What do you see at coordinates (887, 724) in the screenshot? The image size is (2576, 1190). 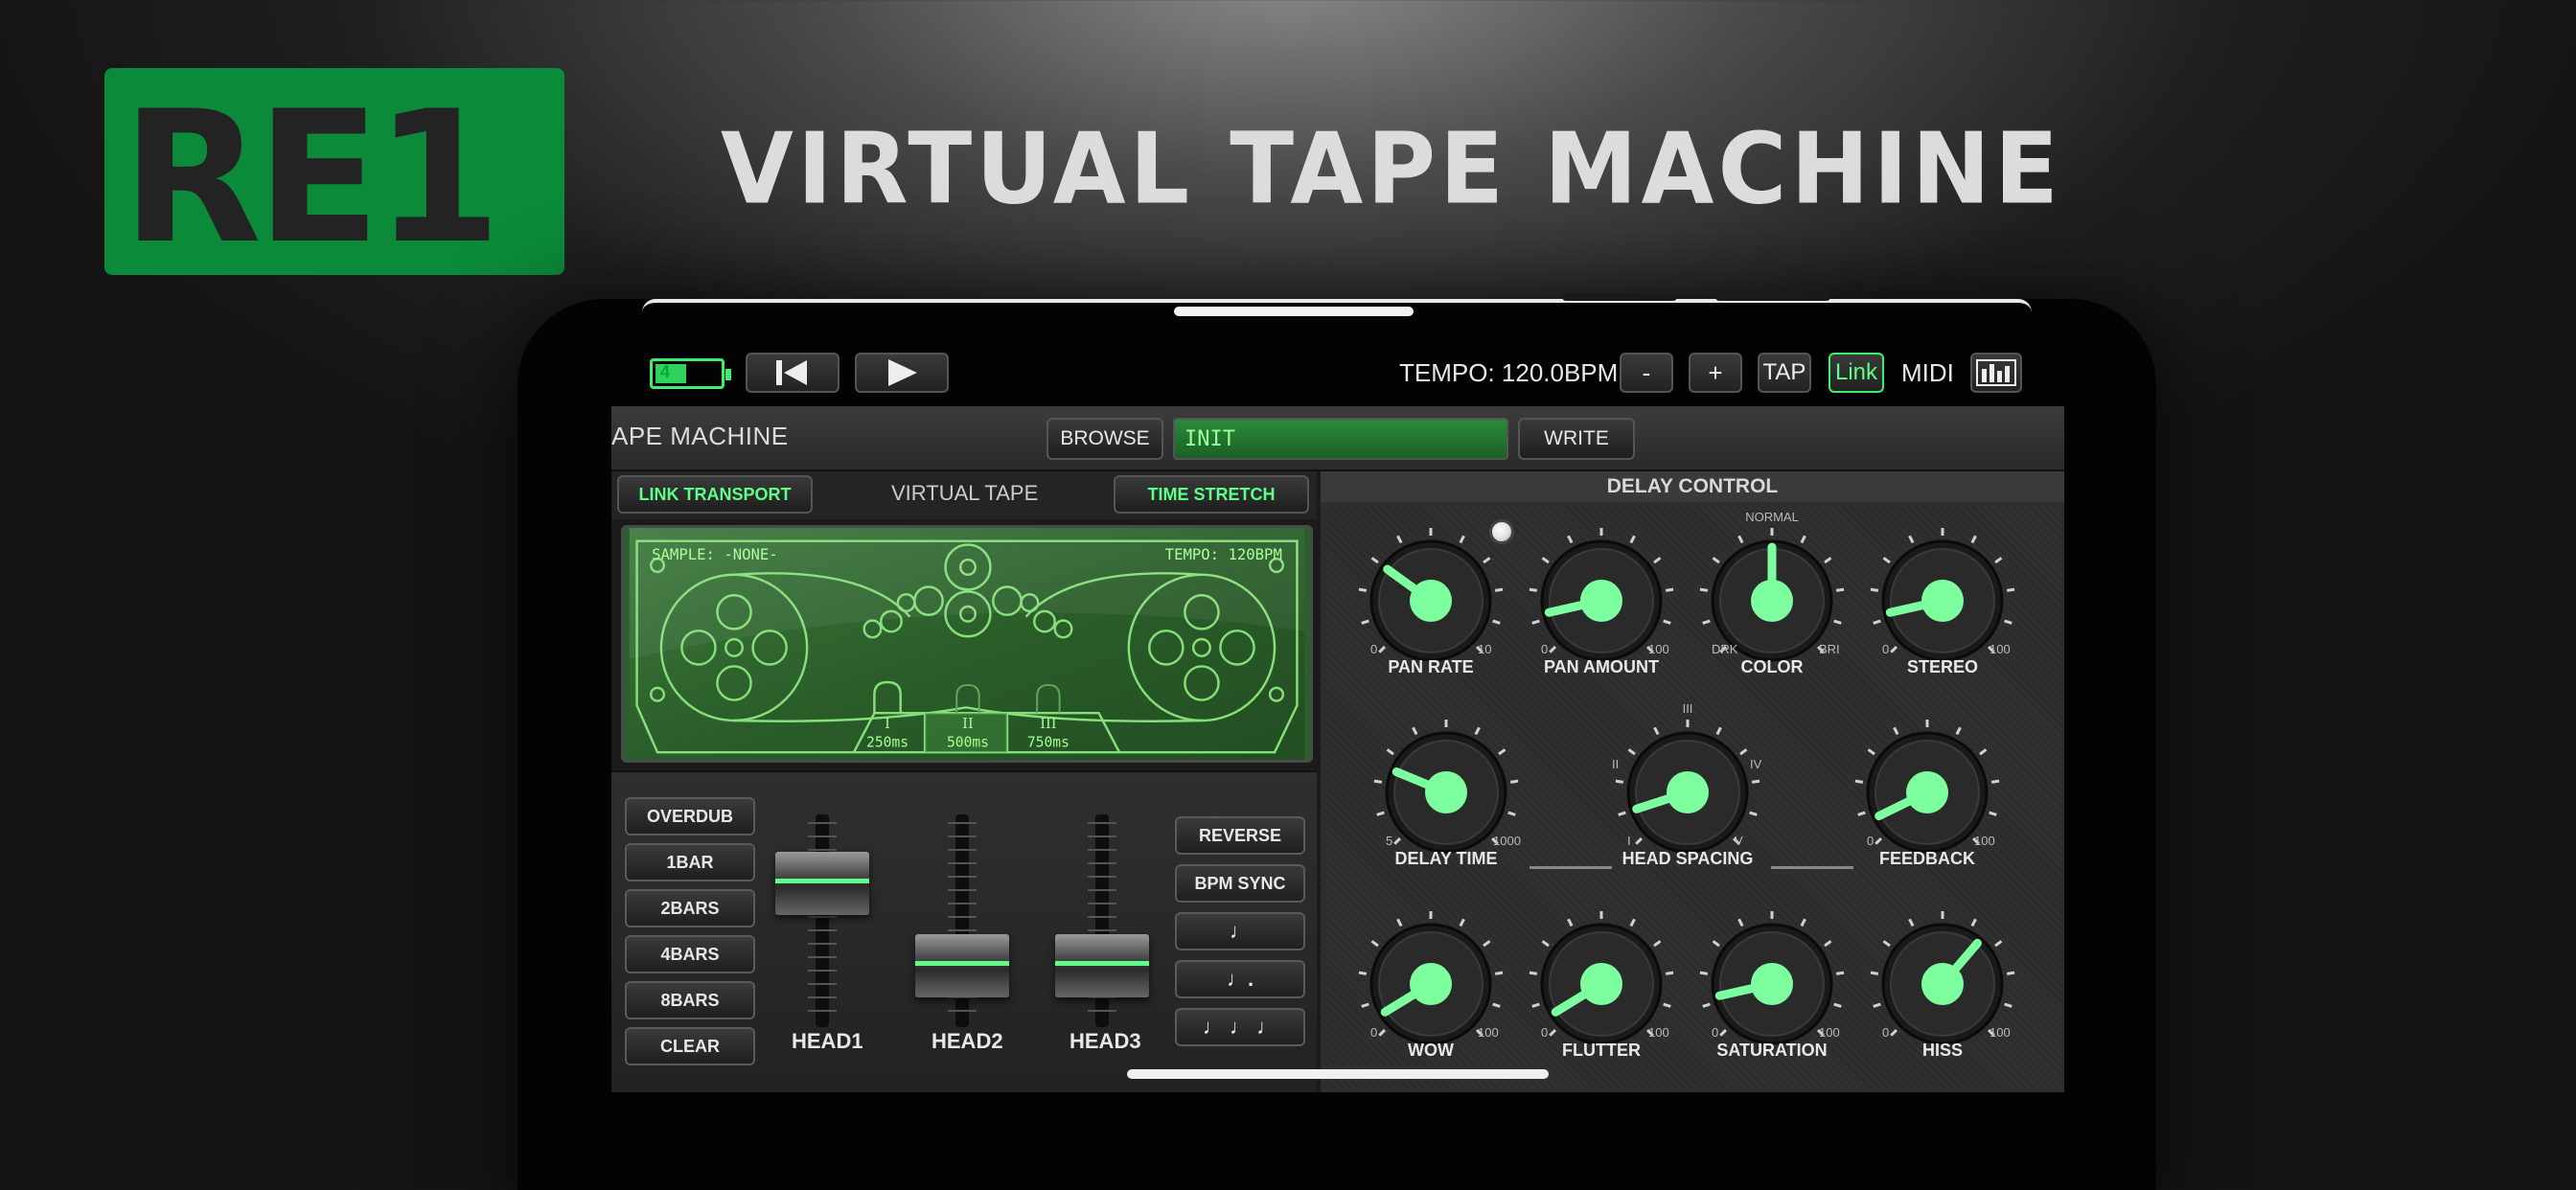 I see `head-1-num: I` at bounding box center [887, 724].